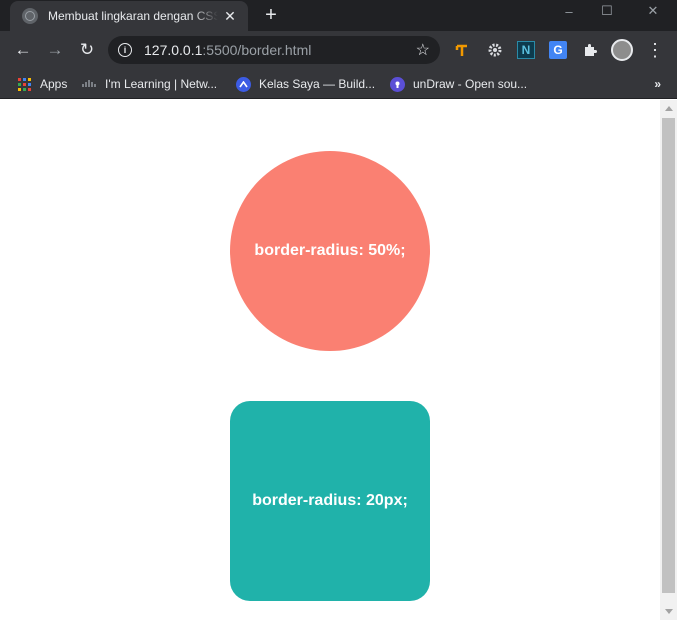 Image resolution: width=677 pixels, height=620 pixels. What do you see at coordinates (54, 84) in the screenshot?
I see `bookmark-label: Apps` at bounding box center [54, 84].